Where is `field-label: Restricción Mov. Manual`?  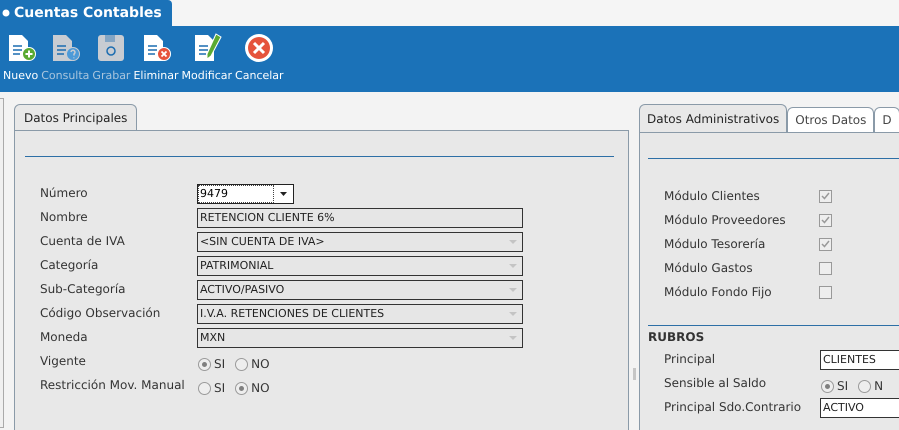 field-label: Restricción Mov. Manual is located at coordinates (113, 385).